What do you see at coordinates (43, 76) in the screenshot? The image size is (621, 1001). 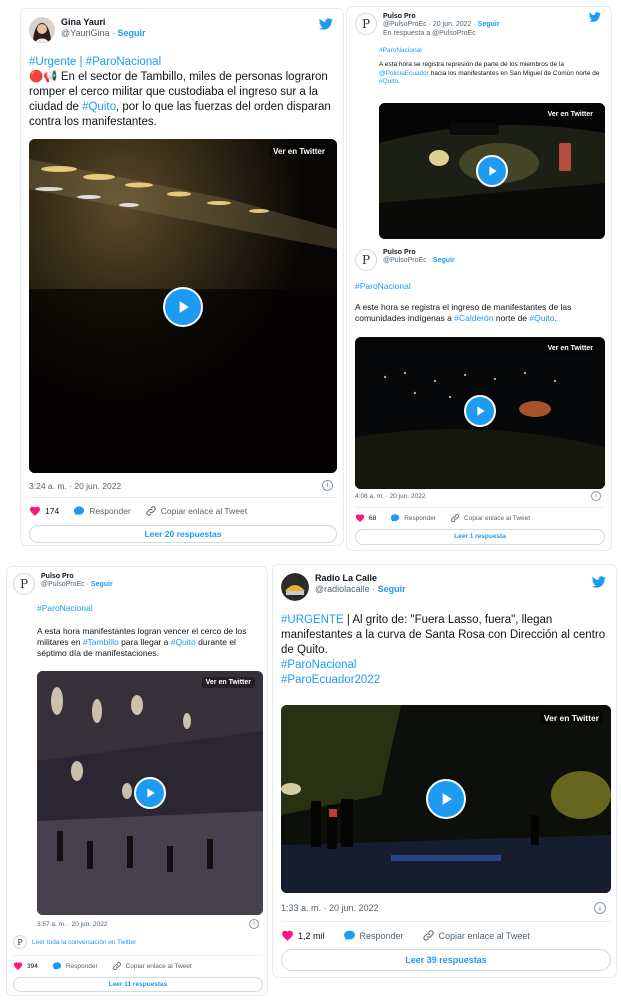 I see `emoji-icons: 🔴📢` at bounding box center [43, 76].